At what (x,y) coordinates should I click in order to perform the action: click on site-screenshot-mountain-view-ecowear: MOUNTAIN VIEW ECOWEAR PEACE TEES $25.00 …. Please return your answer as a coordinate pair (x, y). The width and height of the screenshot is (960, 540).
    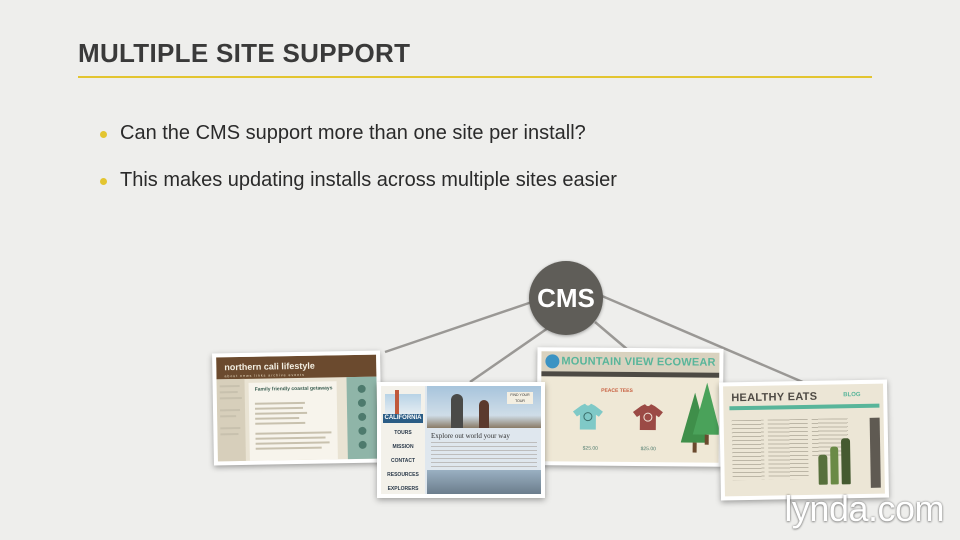
    Looking at the image, I should click on (630, 407).